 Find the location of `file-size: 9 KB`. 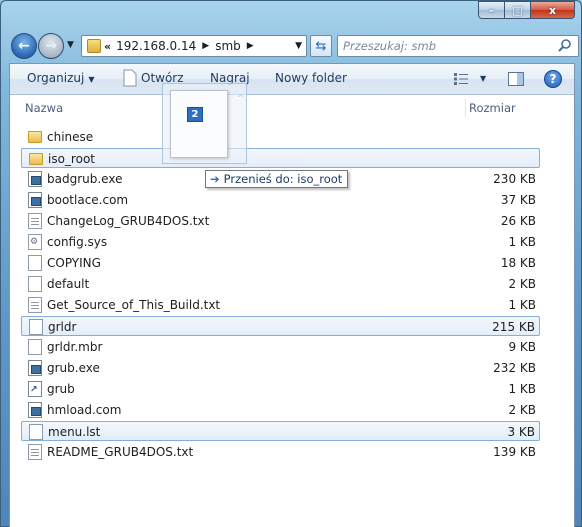

file-size: 9 KB is located at coordinates (522, 347).